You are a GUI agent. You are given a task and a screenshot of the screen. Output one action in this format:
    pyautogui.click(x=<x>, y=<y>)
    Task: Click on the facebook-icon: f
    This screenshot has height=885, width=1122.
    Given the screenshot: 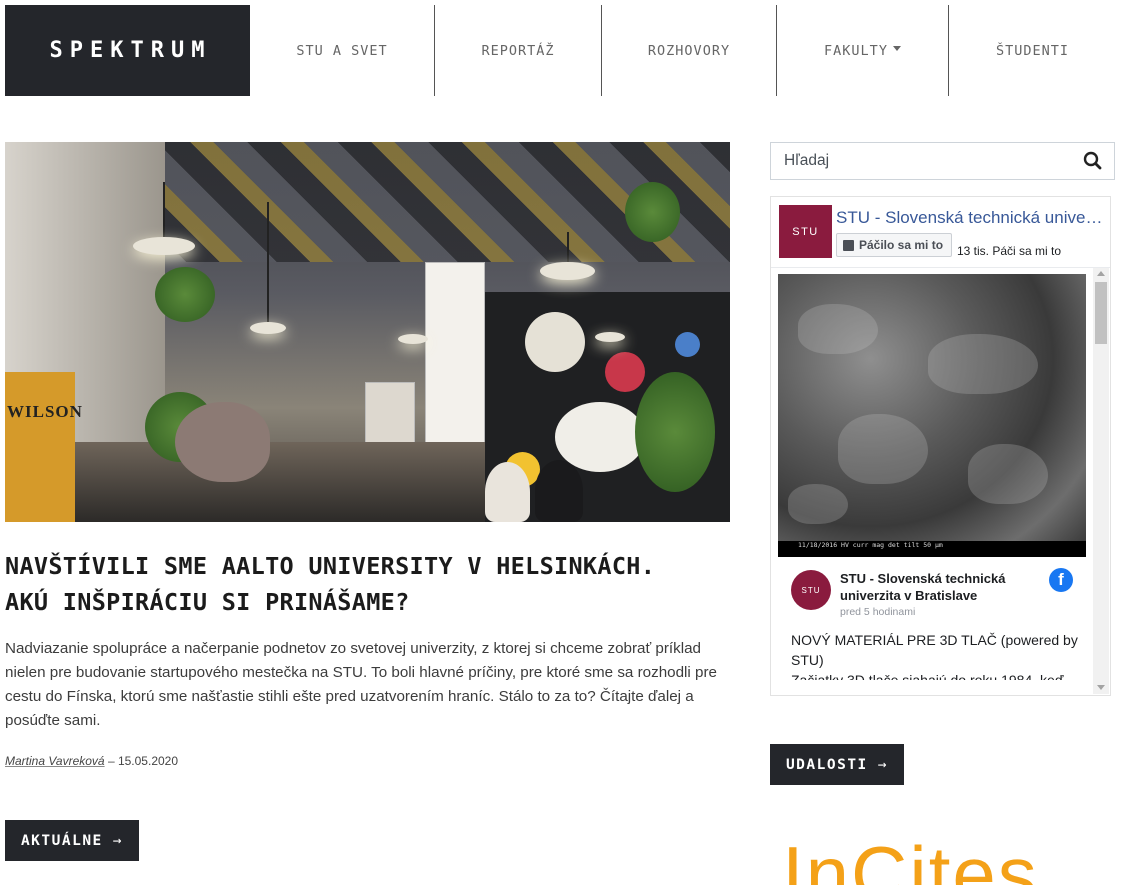 What is the action you would take?
    pyautogui.click(x=1061, y=580)
    